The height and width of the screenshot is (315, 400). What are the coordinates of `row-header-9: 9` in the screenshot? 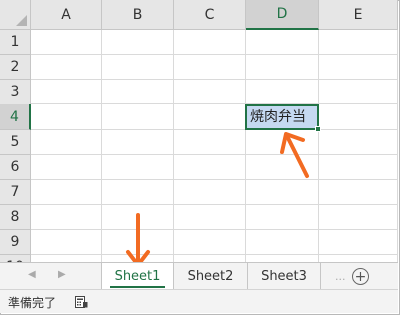 It's located at (15, 242).